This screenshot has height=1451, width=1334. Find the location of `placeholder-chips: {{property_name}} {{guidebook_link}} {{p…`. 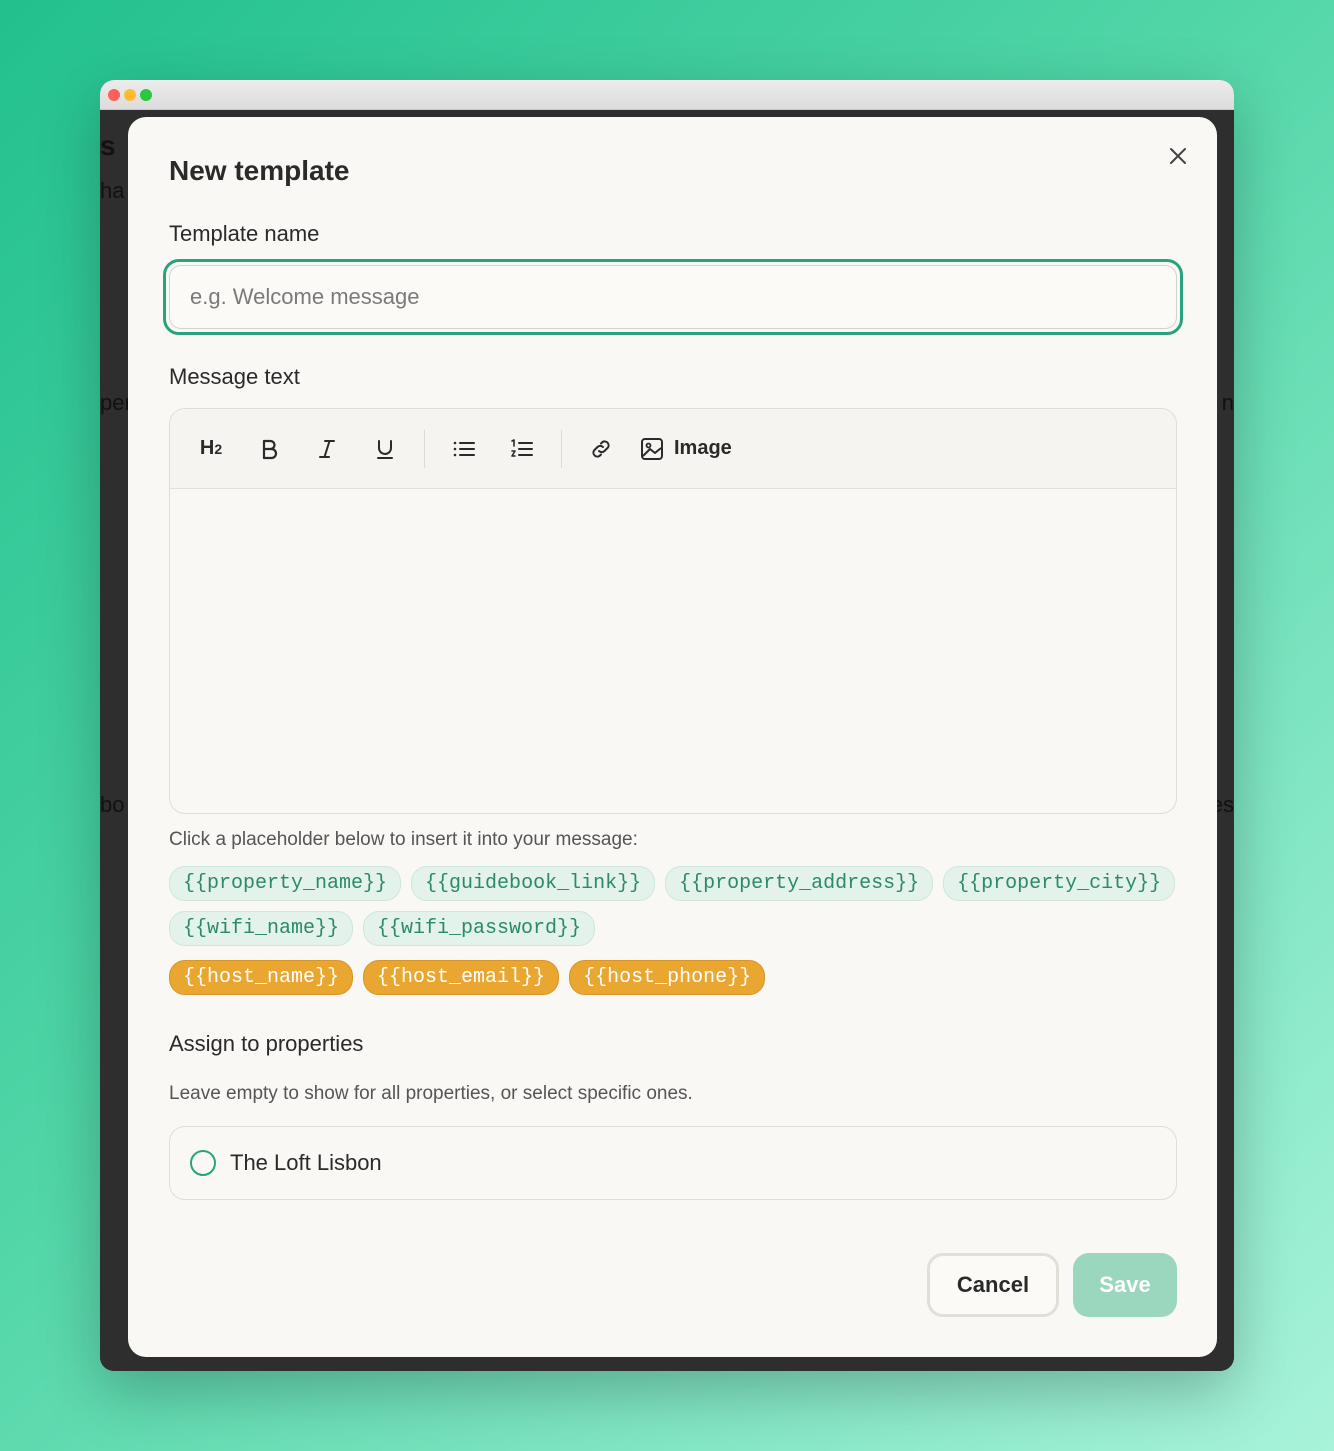

placeholder-chips: {{property_name}} {{guidebook_link}} {{p… is located at coordinates (674, 935).